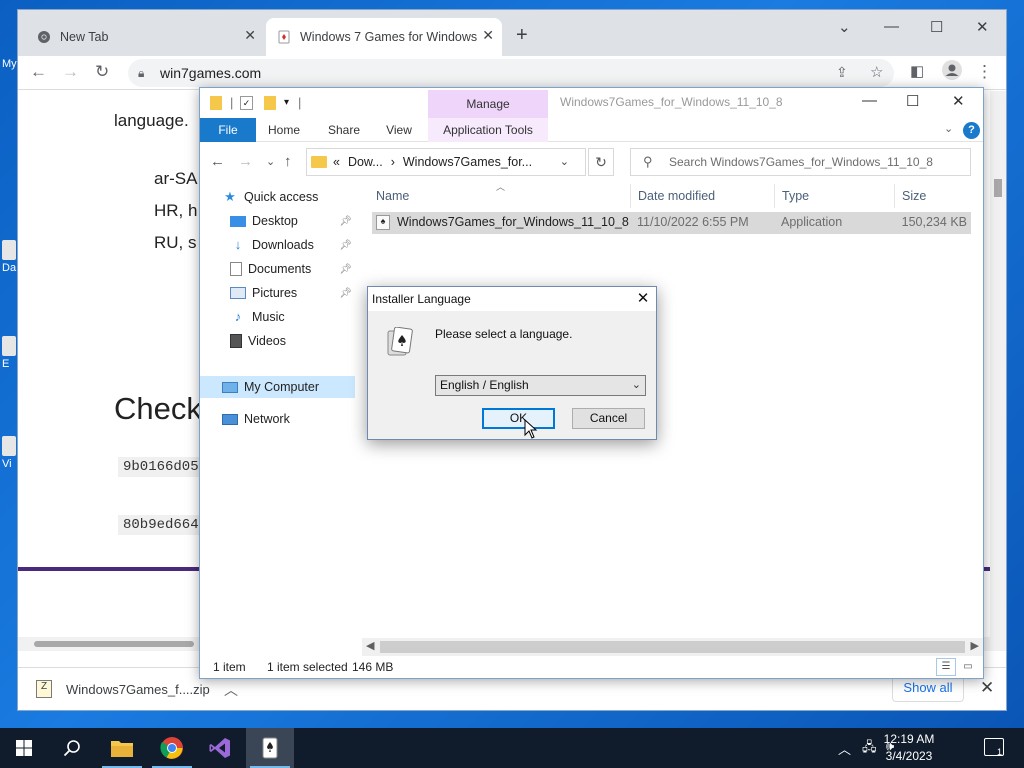 The height and width of the screenshot is (768, 1024). What do you see at coordinates (914, 196) in the screenshot?
I see `column-size: Size` at bounding box center [914, 196].